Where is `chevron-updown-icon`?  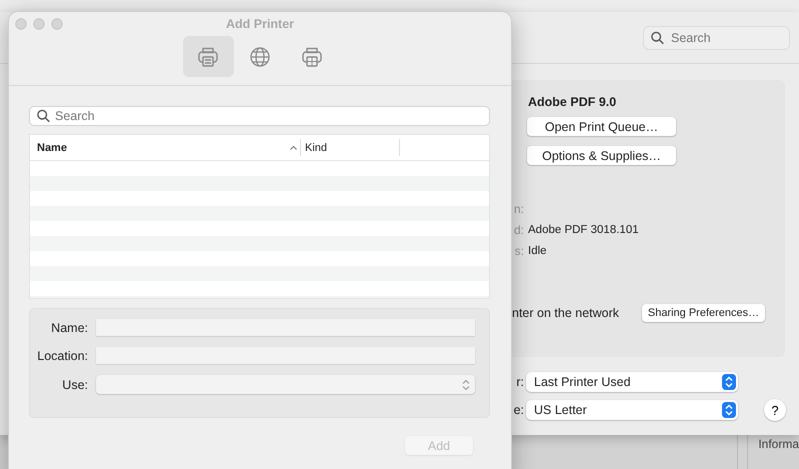 chevron-updown-icon is located at coordinates (466, 384).